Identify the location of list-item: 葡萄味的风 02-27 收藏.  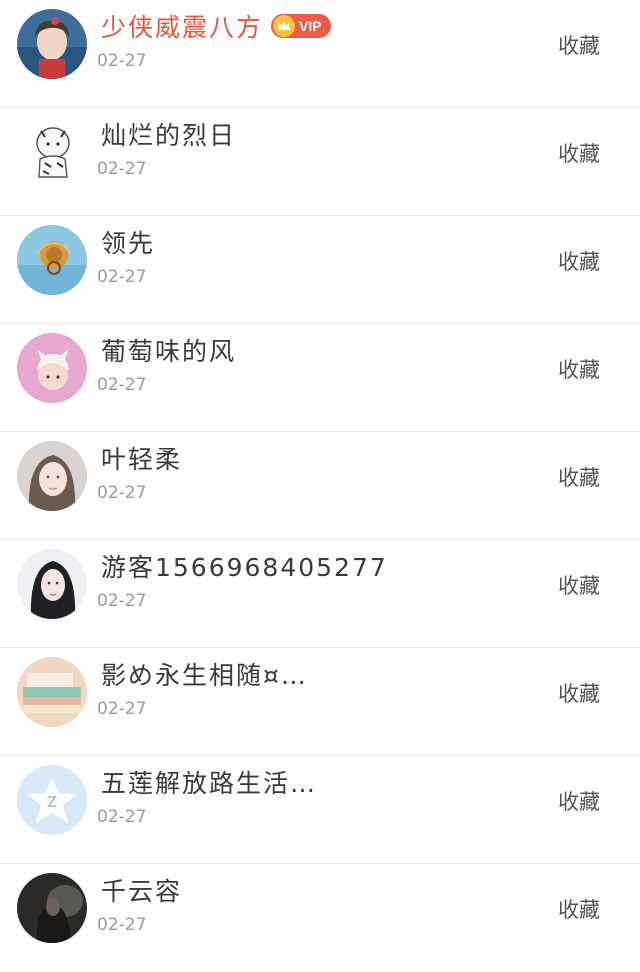
(320, 378).